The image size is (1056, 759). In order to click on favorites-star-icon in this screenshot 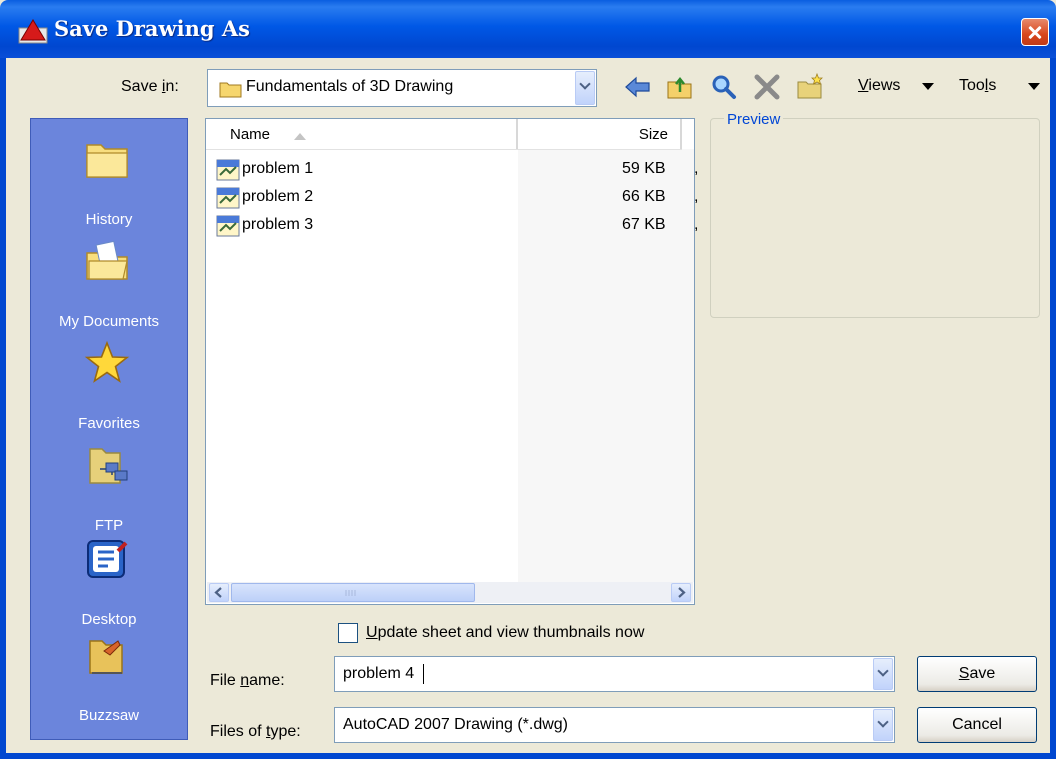, I will do `click(107, 362)`.